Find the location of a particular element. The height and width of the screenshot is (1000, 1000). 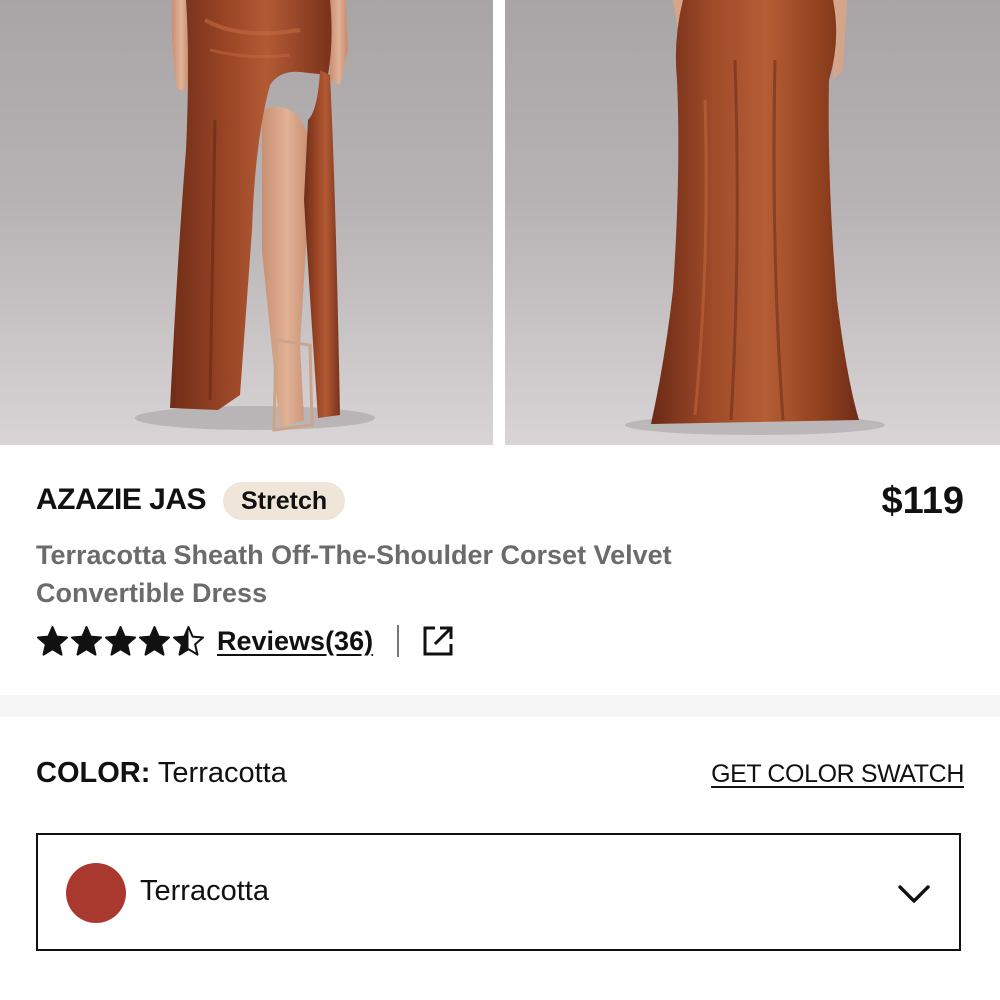

color-dropdown-value: Terracotta is located at coordinates (204, 891).